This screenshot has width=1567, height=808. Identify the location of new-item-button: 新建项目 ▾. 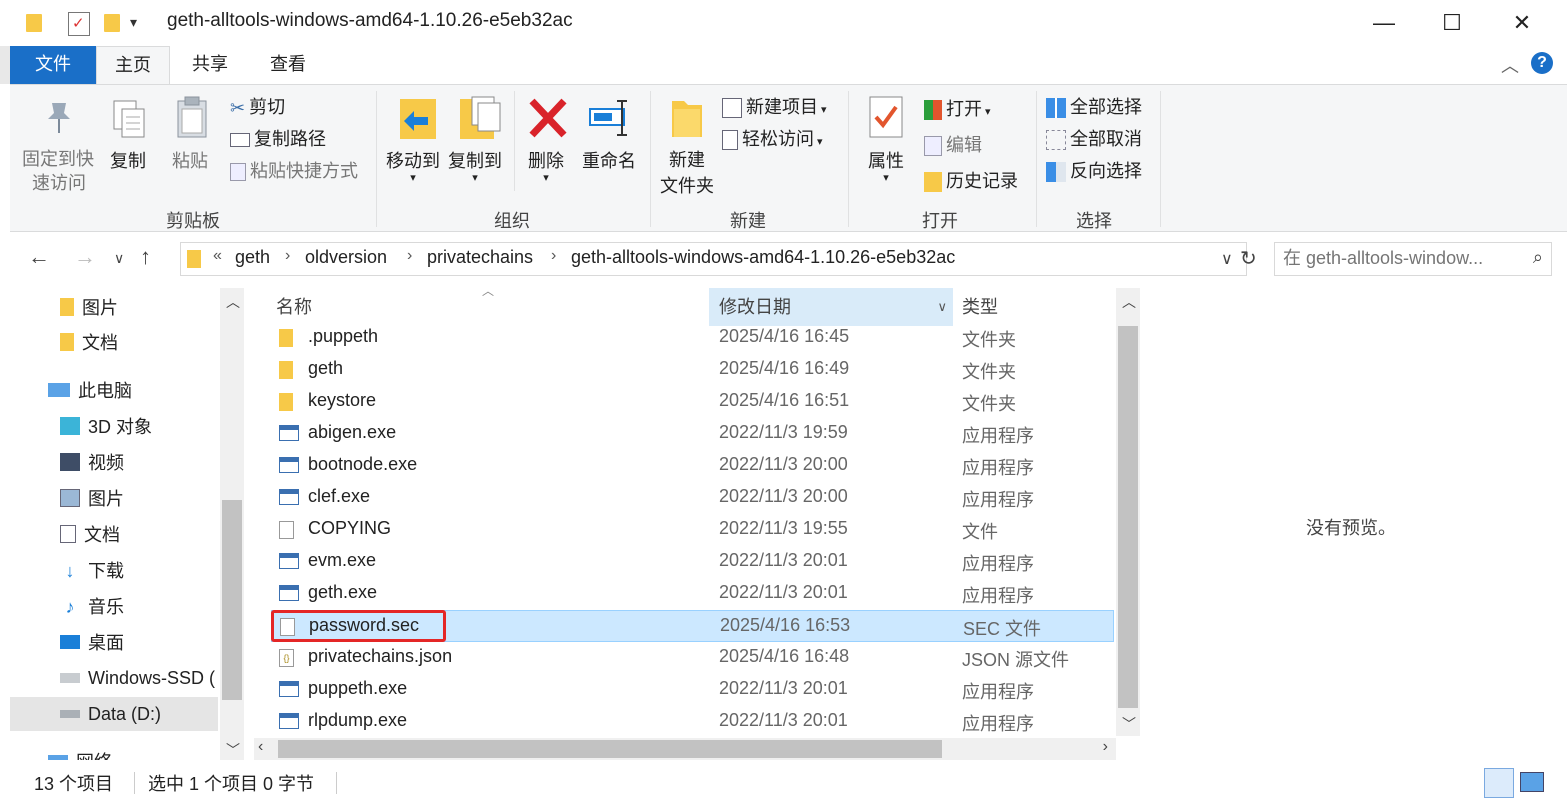
(774, 106).